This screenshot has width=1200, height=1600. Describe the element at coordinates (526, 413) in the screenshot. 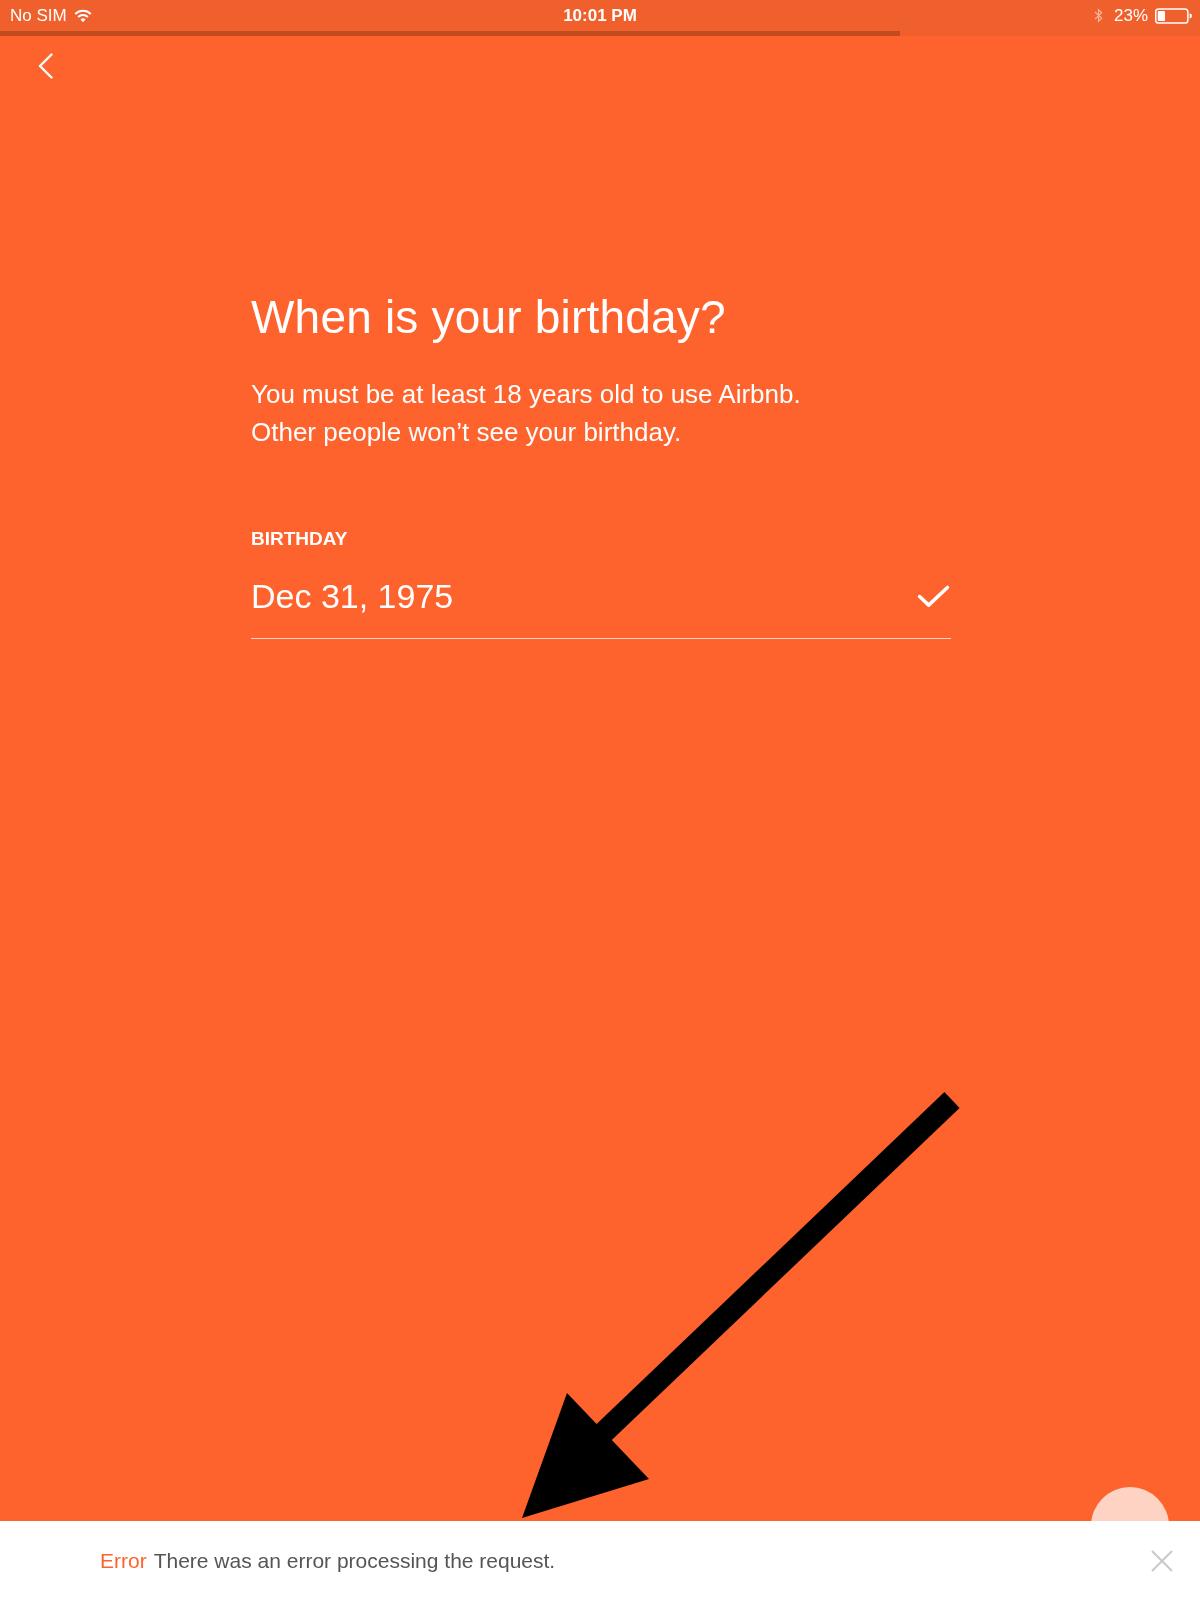

I see `subtitle-text: You must be at least 18 years old to use Airbnb. Other people won’t see your birthday.` at that location.